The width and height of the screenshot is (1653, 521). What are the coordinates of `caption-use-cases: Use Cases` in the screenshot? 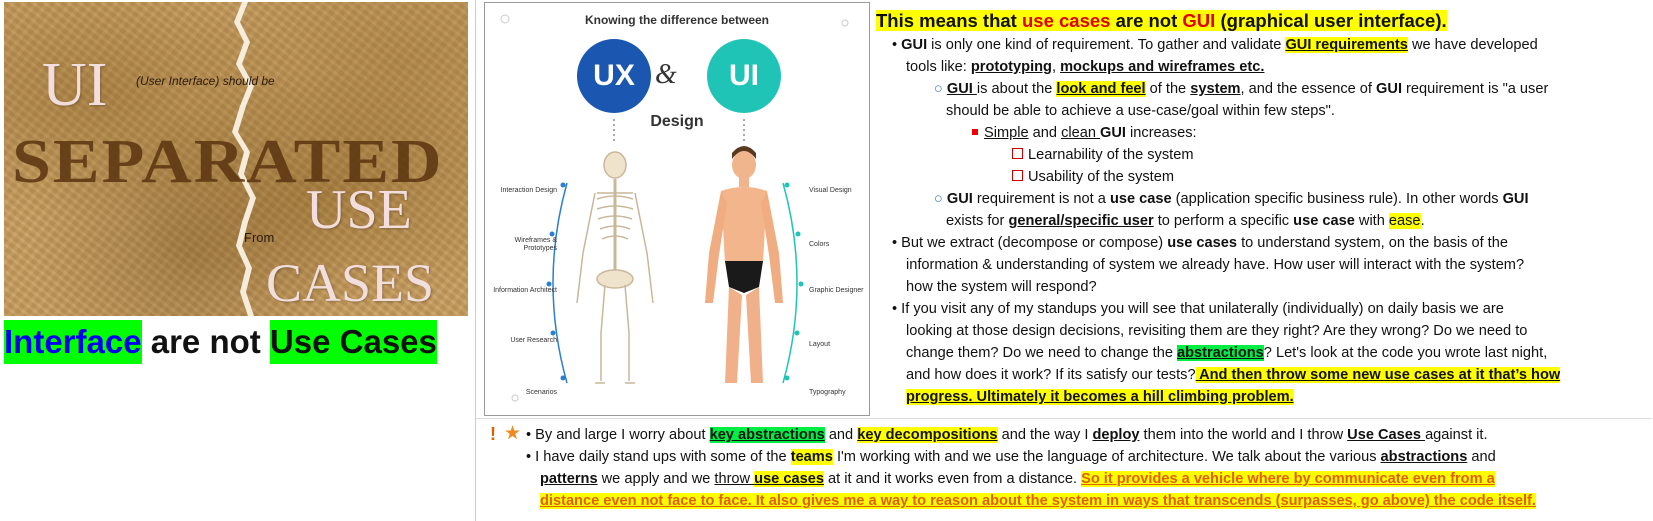 It's located at (353, 342).